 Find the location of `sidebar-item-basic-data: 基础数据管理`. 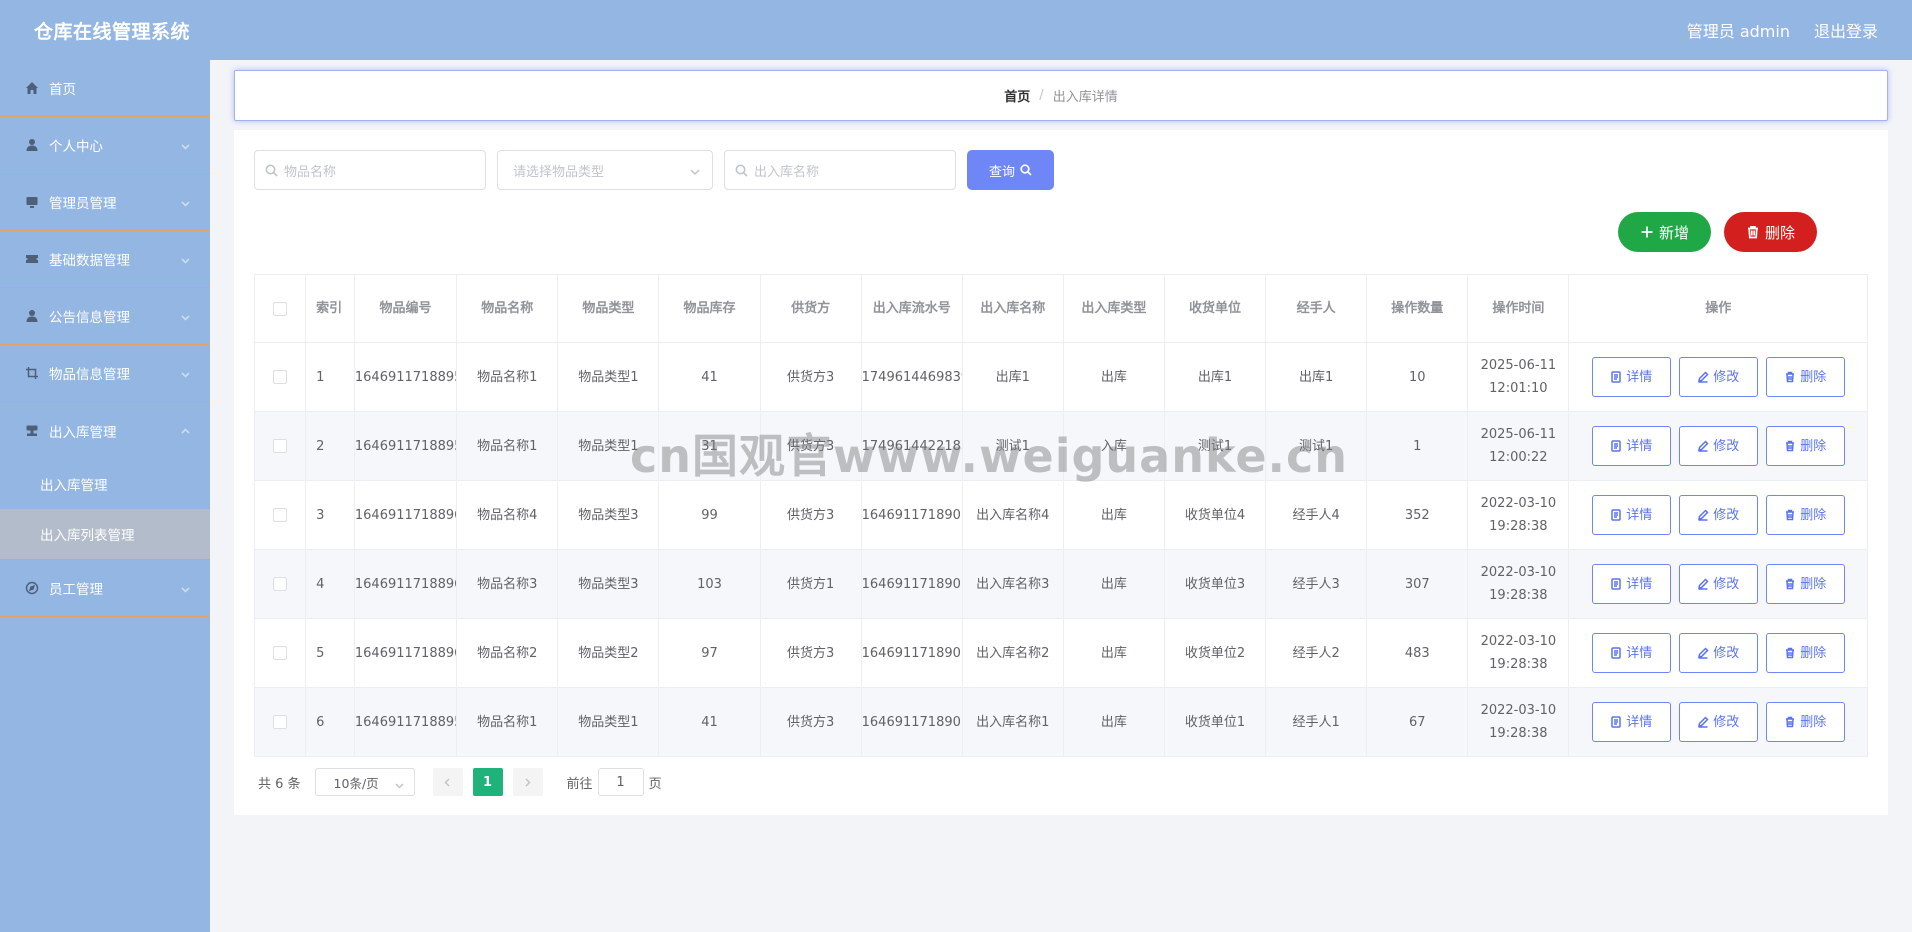

sidebar-item-basic-data: 基础数据管理 is located at coordinates (105, 259).